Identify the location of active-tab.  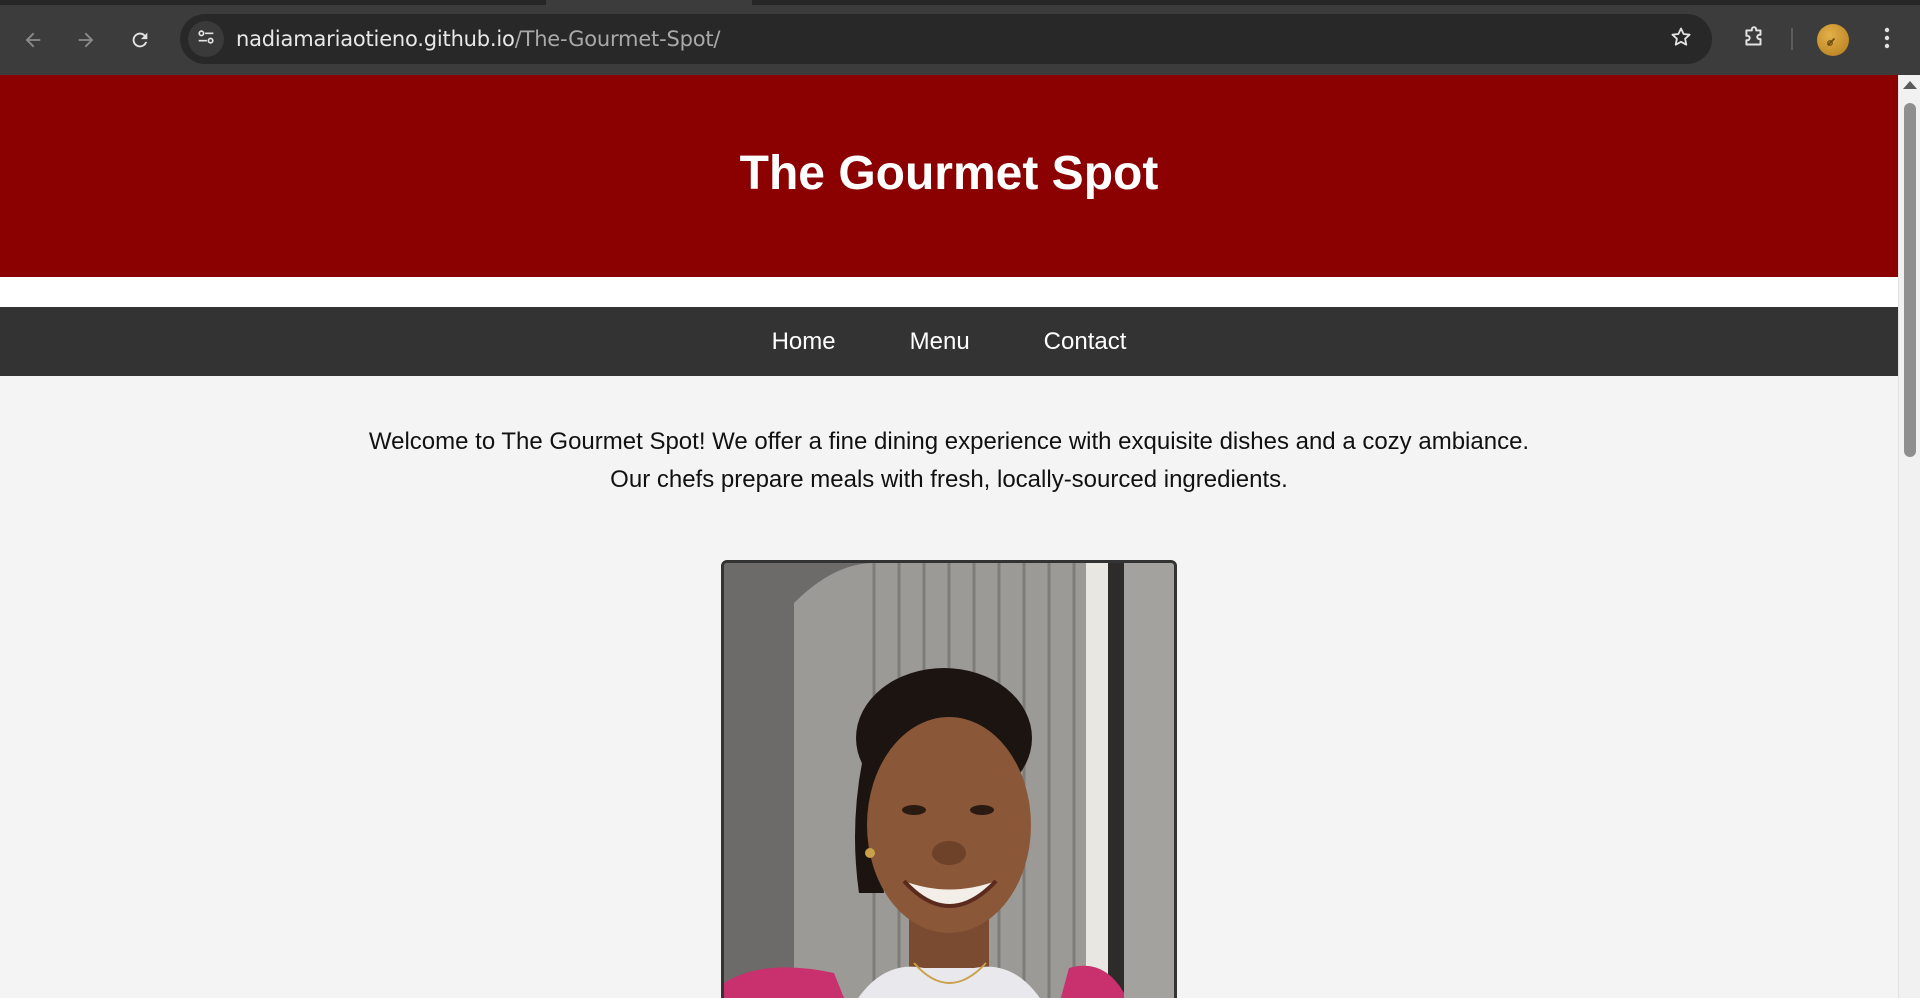
(649, 2).